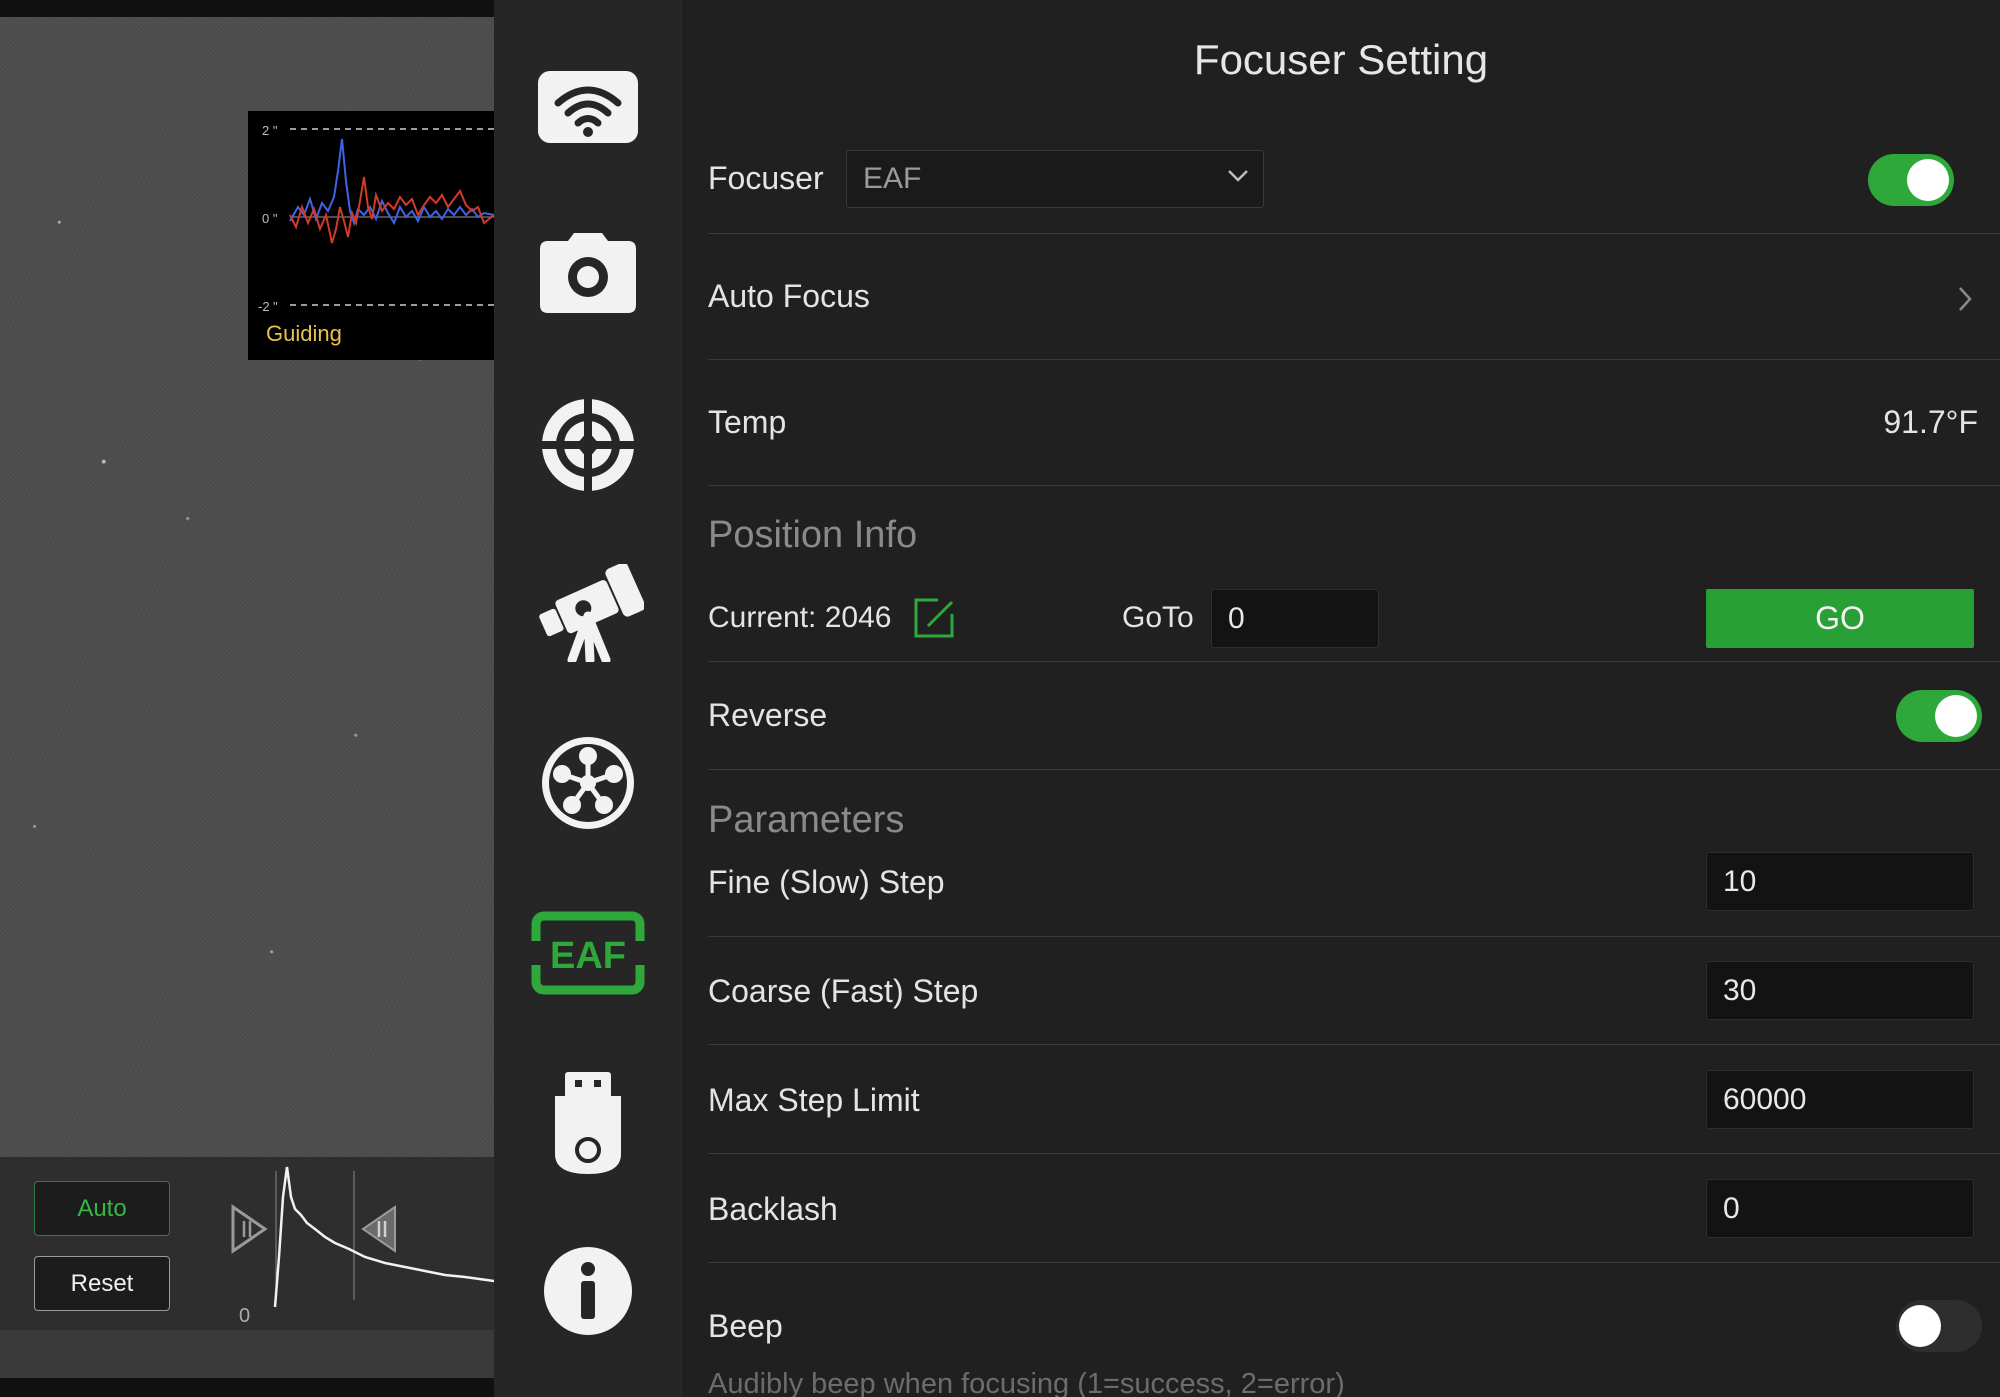 The height and width of the screenshot is (1397, 2000). I want to click on chevron-right-icon, so click(1965, 299).